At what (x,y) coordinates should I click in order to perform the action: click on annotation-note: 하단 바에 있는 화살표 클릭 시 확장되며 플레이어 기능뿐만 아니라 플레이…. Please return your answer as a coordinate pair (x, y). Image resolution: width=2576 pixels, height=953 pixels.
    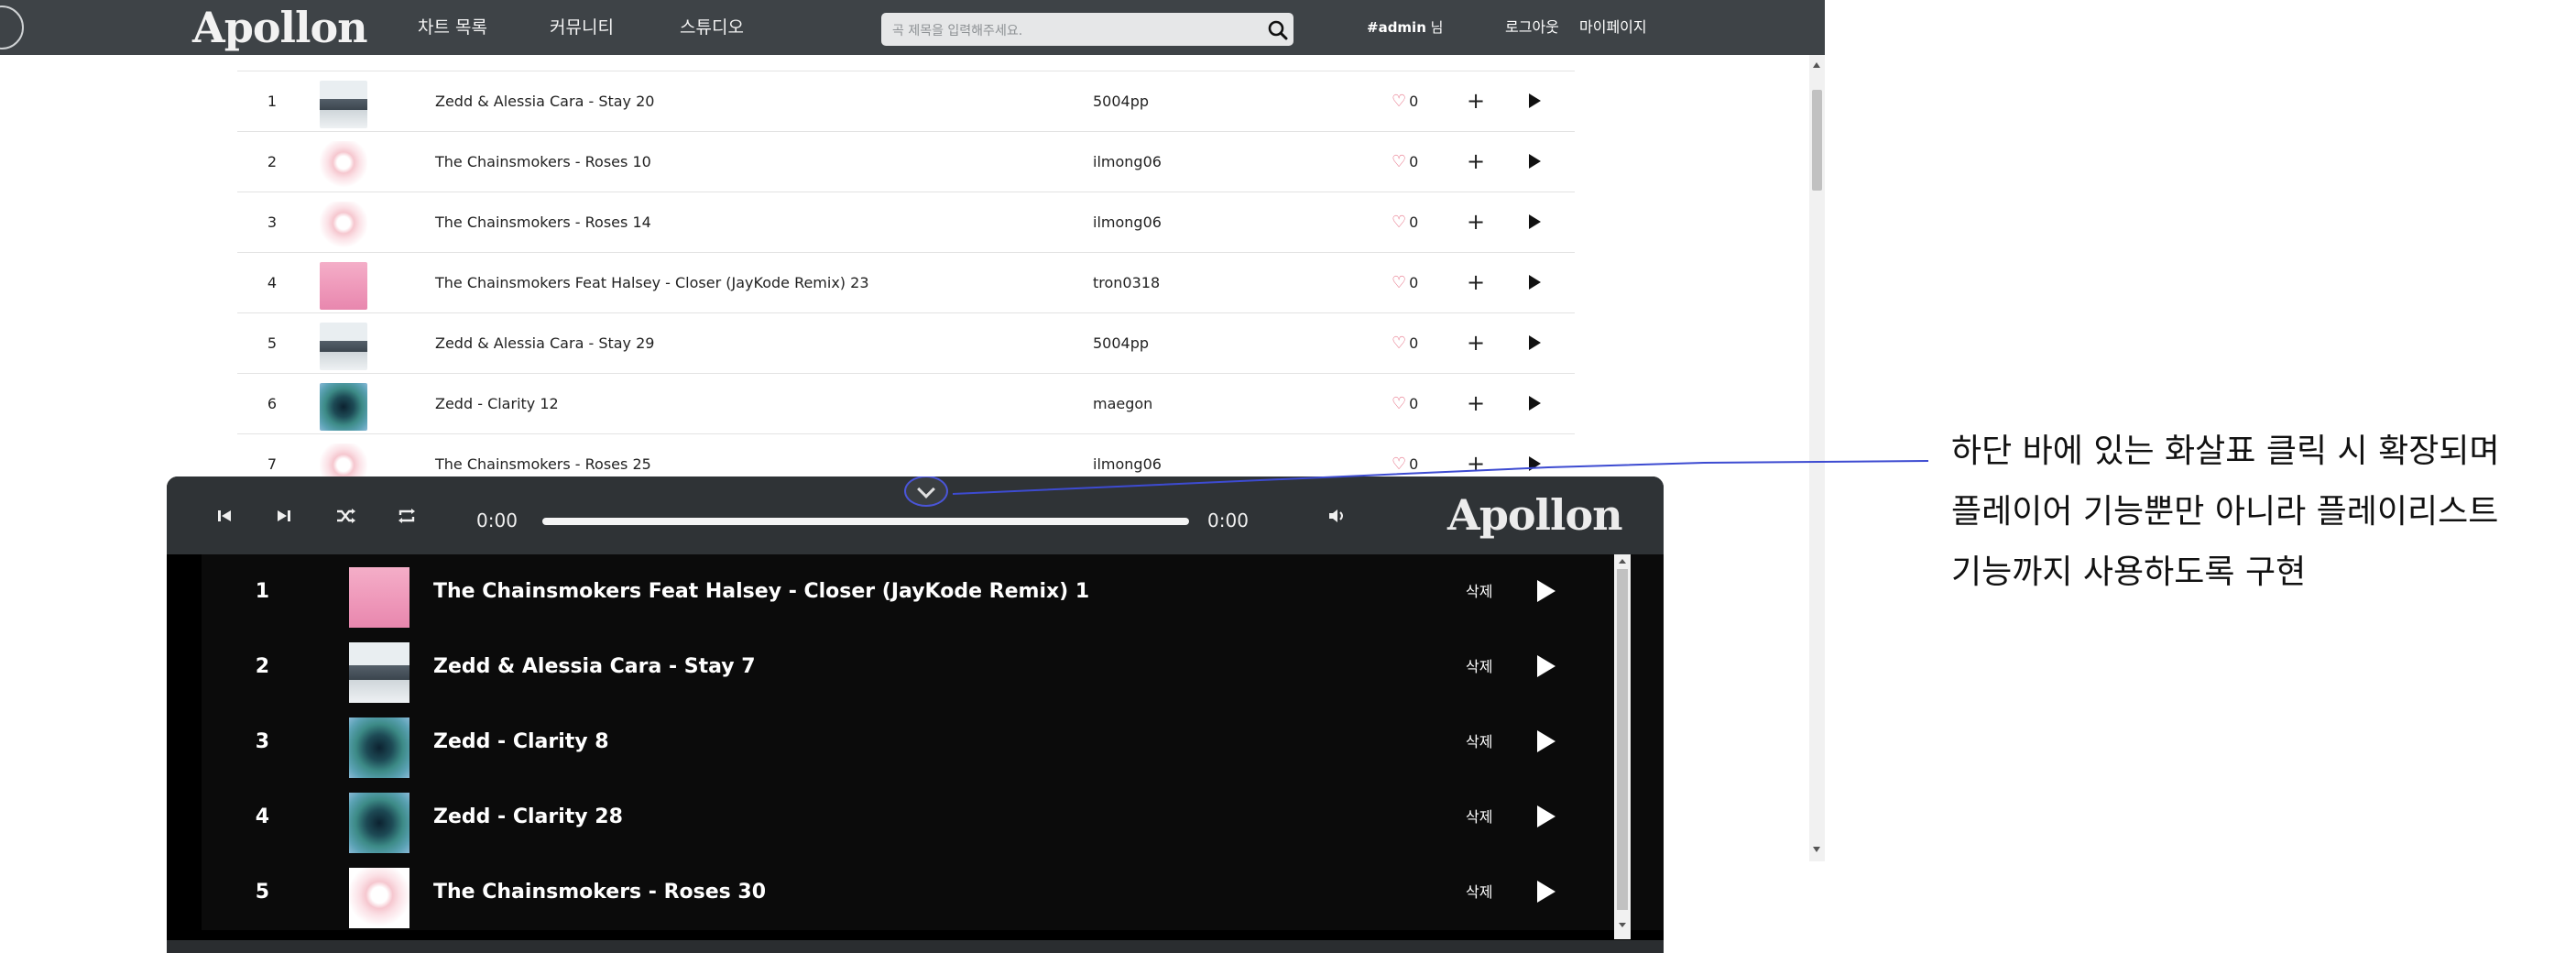
    Looking at the image, I should click on (2263, 512).